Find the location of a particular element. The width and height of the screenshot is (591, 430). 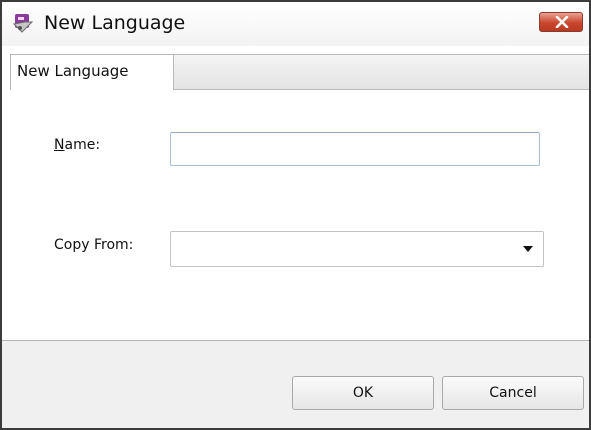

name-label: Name: is located at coordinates (77, 145).